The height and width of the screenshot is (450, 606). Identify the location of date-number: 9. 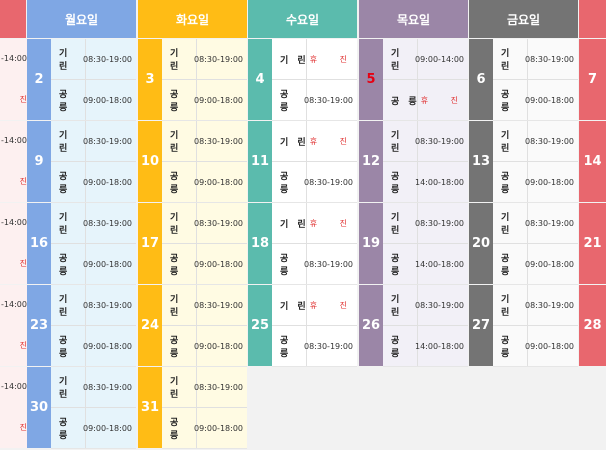
(39, 161).